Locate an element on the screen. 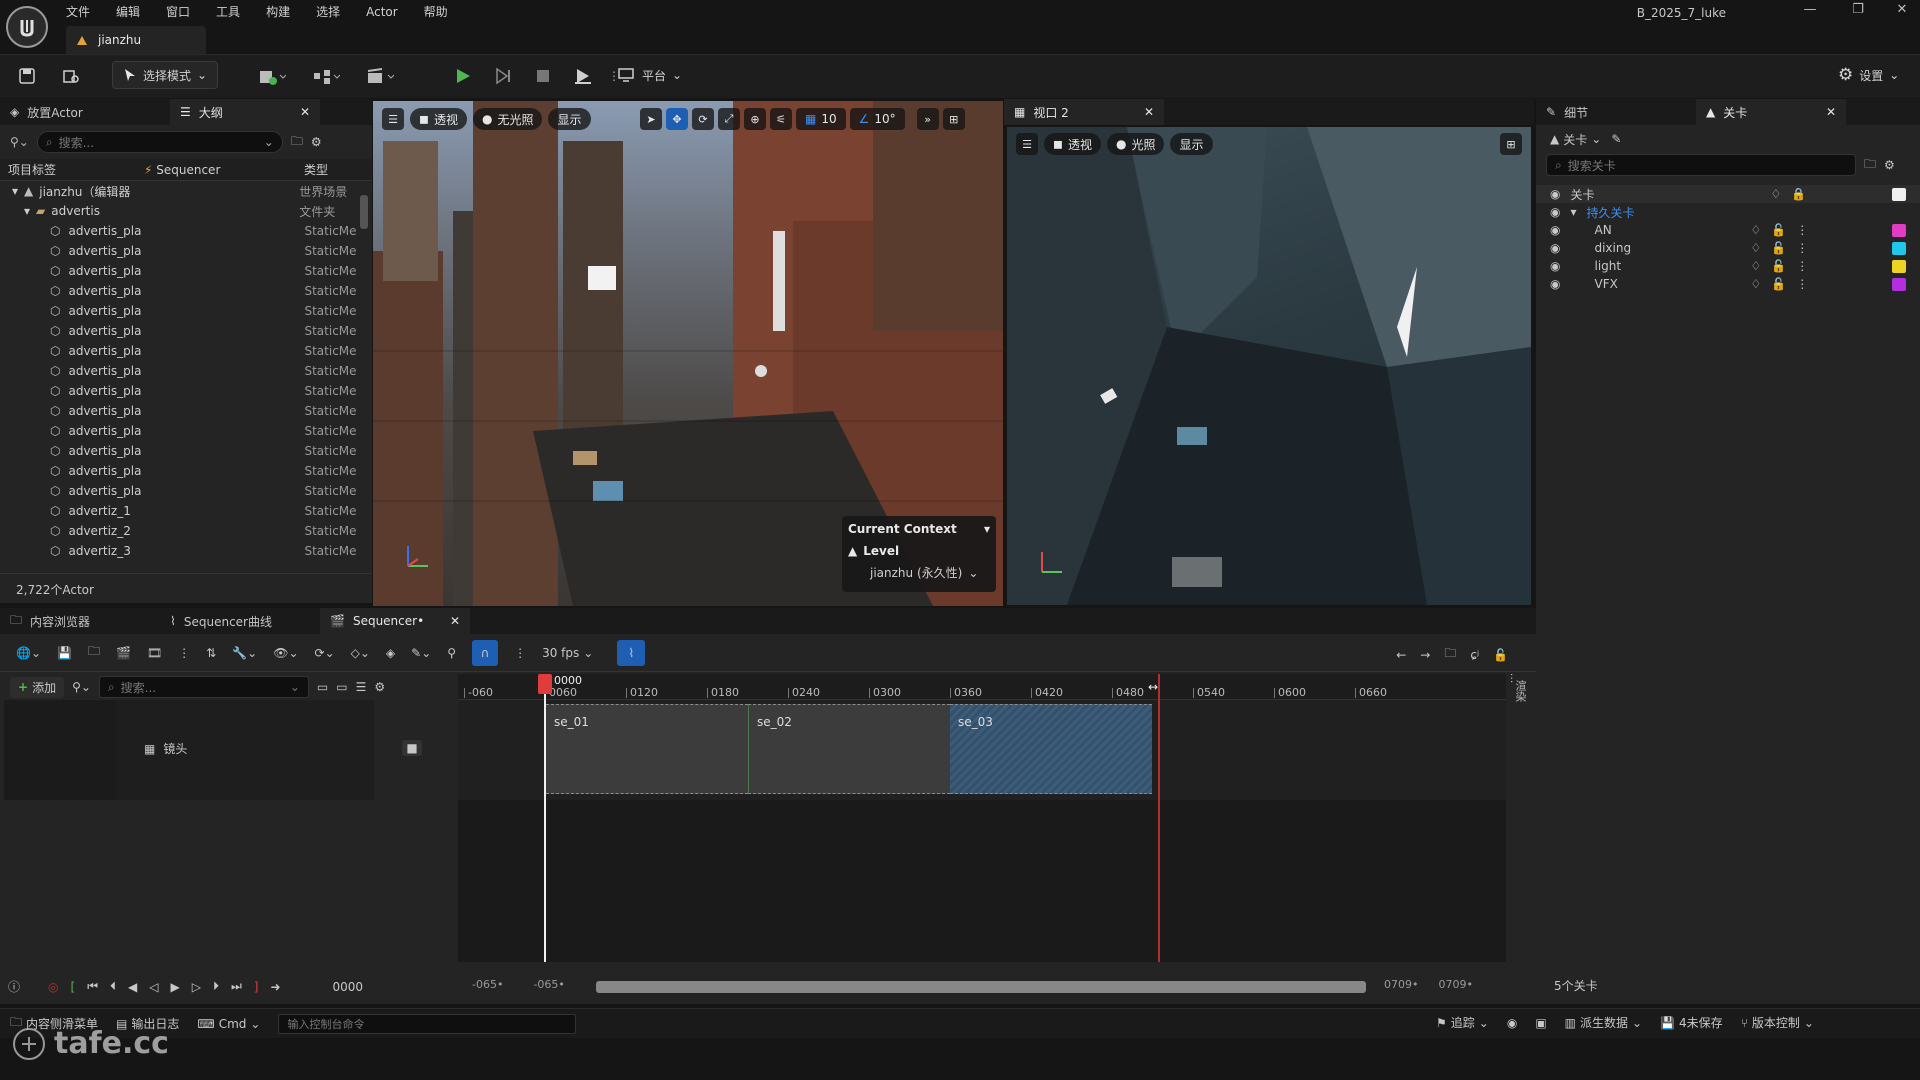 The width and height of the screenshot is (1920, 1080). tab-details: ✎ 细节 is located at coordinates (1616, 112).